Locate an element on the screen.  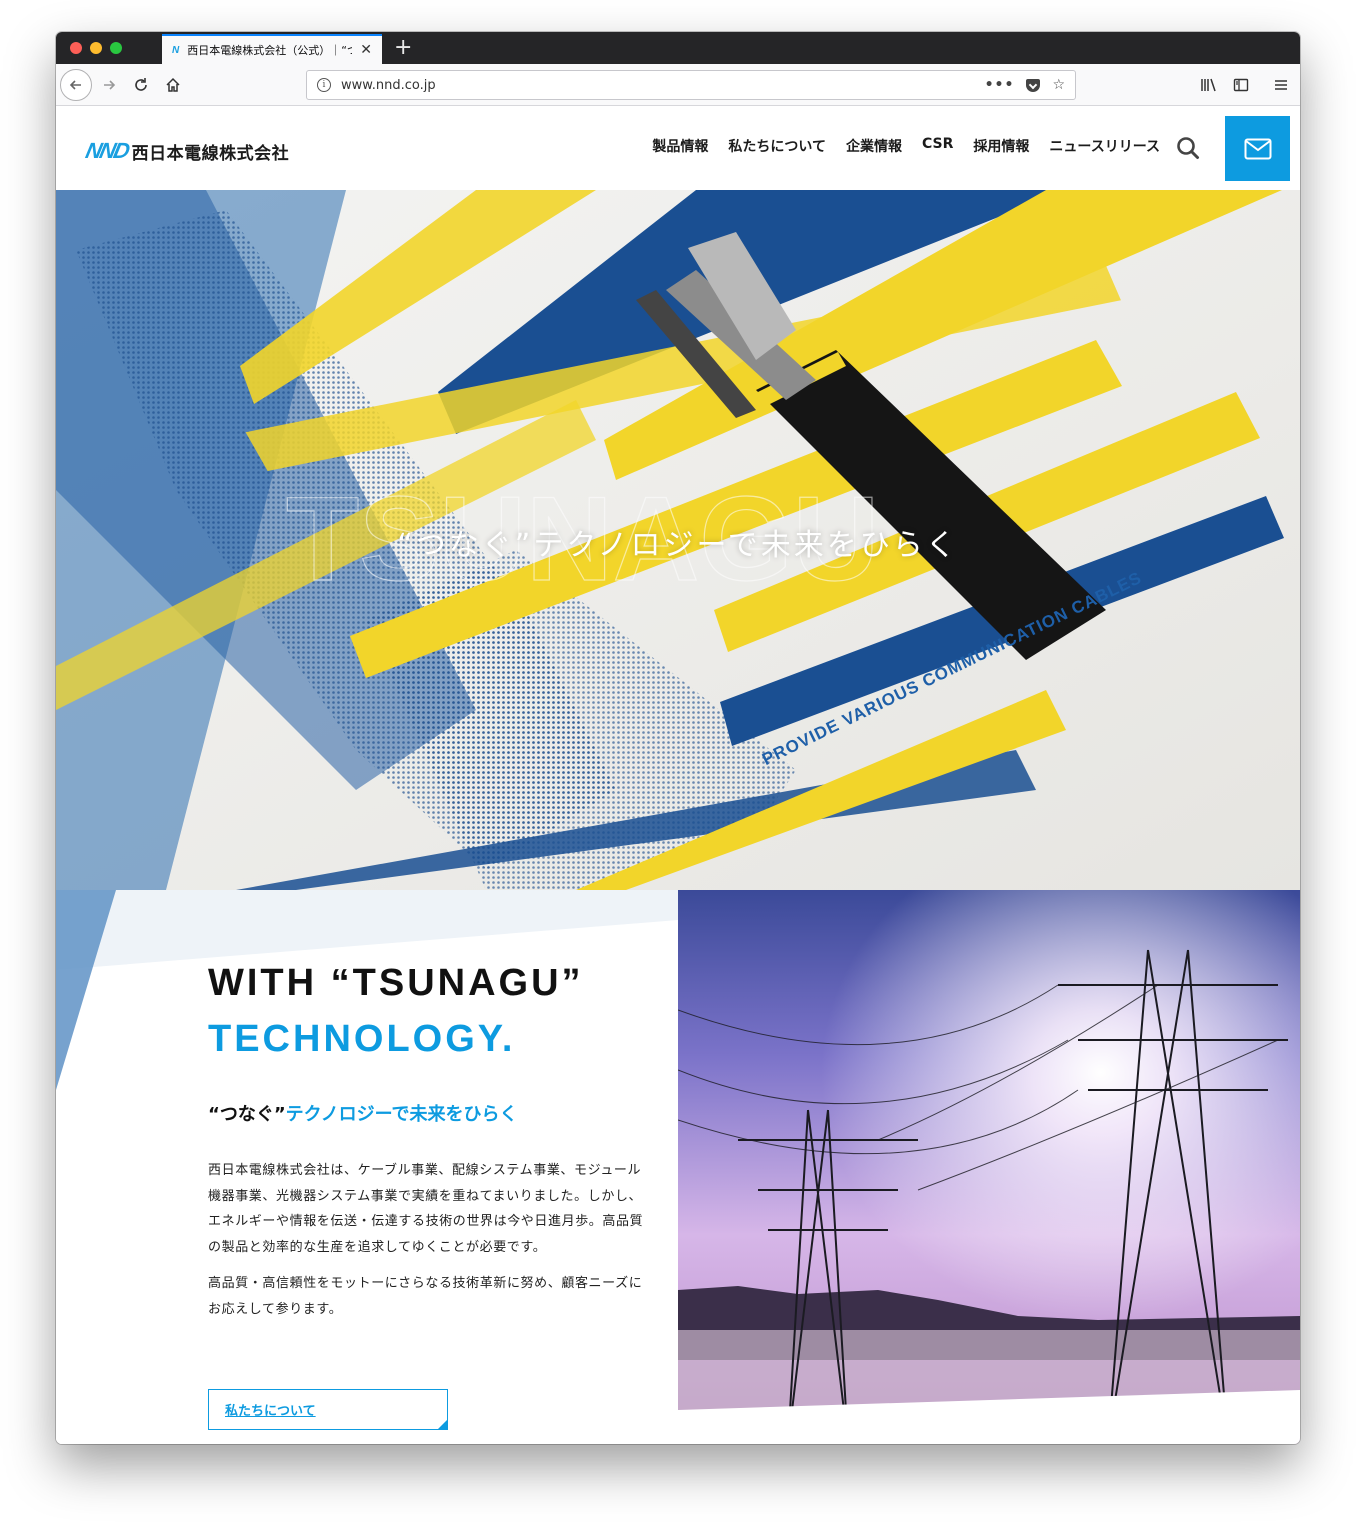
home-icon is located at coordinates (173, 85).